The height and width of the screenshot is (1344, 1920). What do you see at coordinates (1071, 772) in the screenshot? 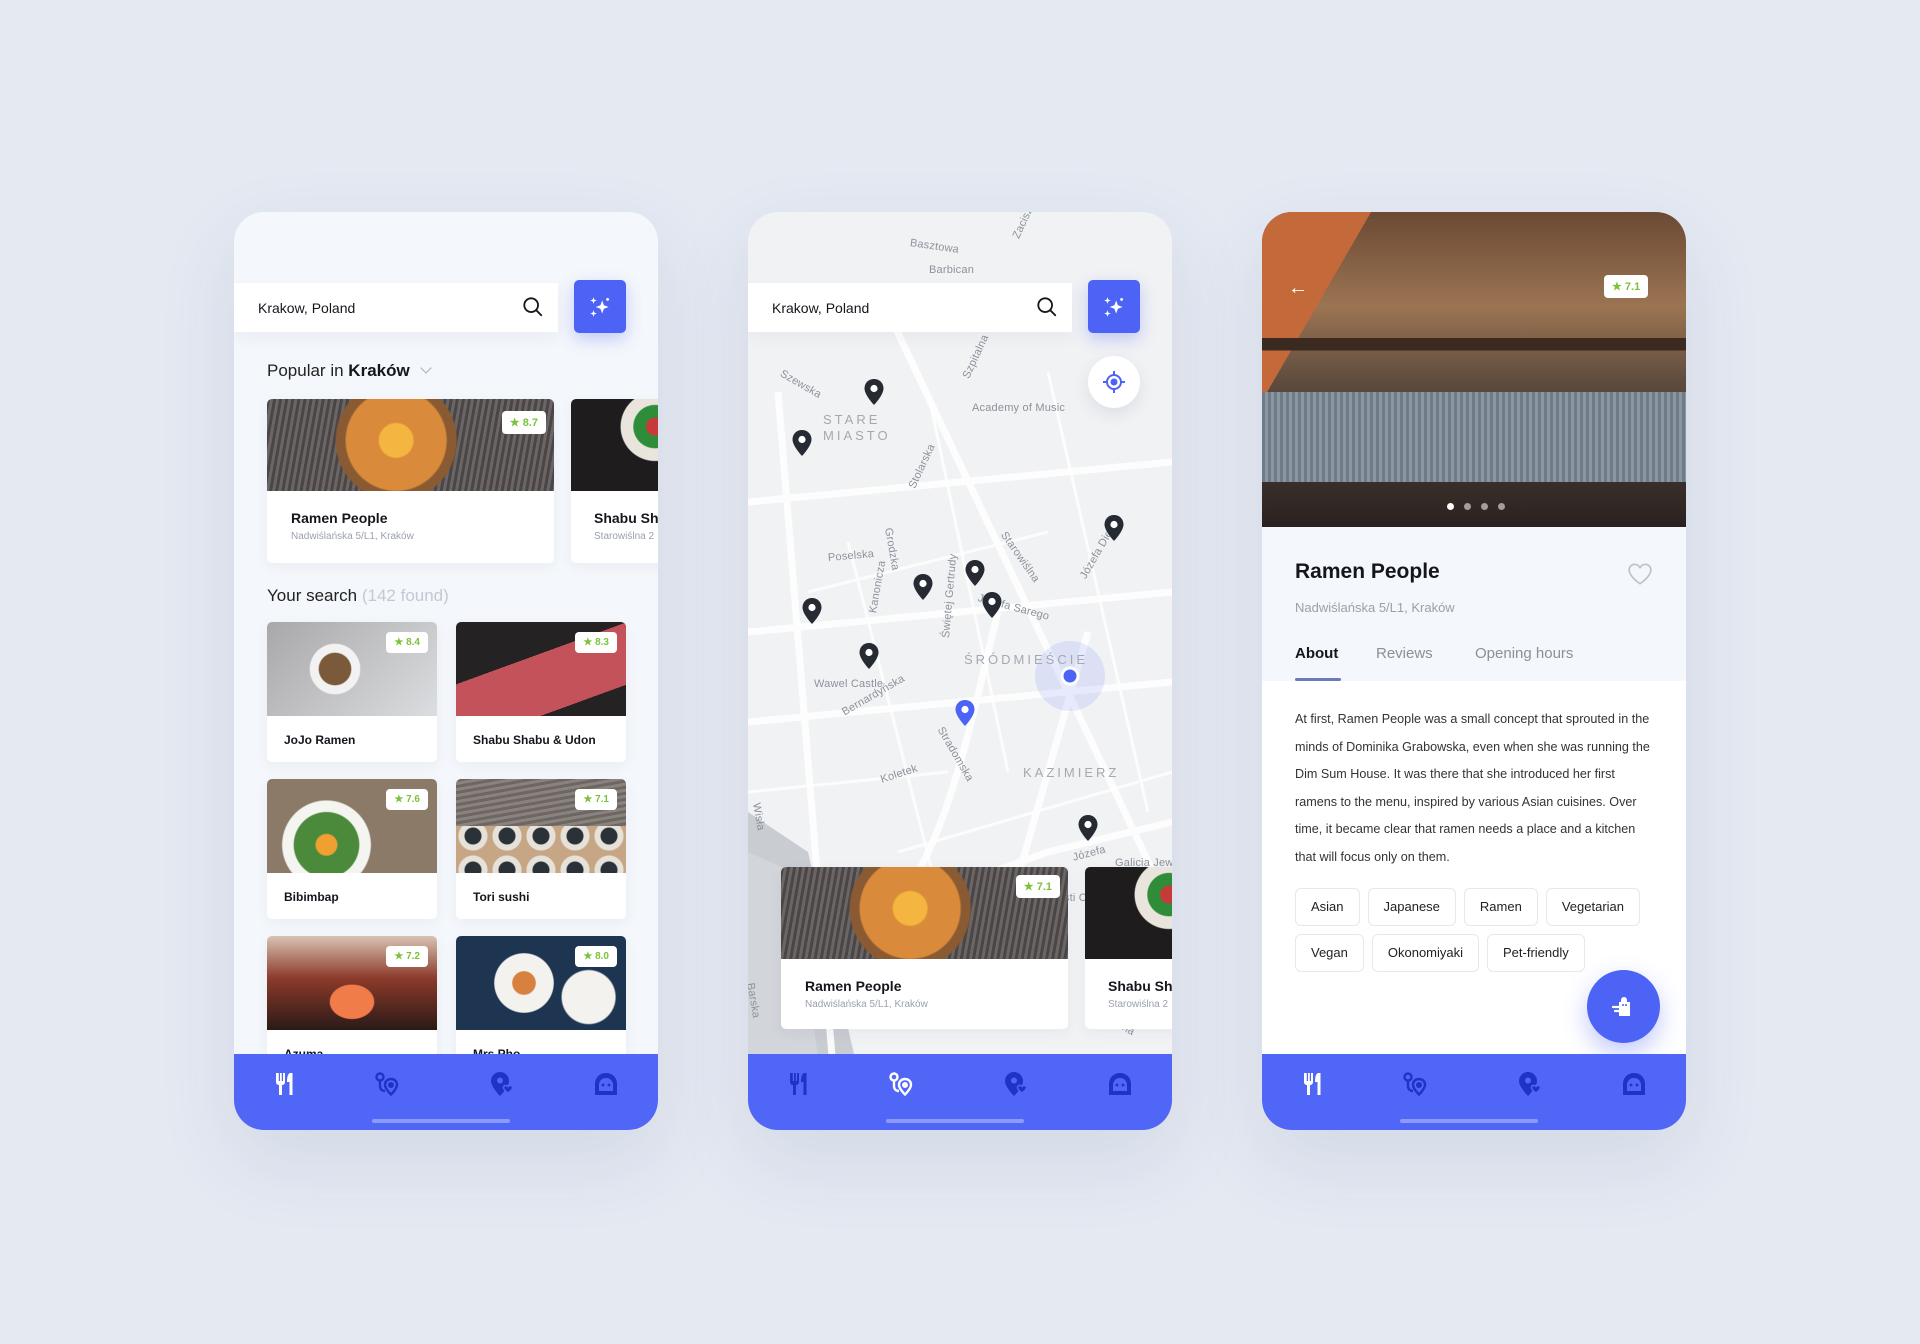
I see `map-district-label: KAZIMIERZ` at bounding box center [1071, 772].